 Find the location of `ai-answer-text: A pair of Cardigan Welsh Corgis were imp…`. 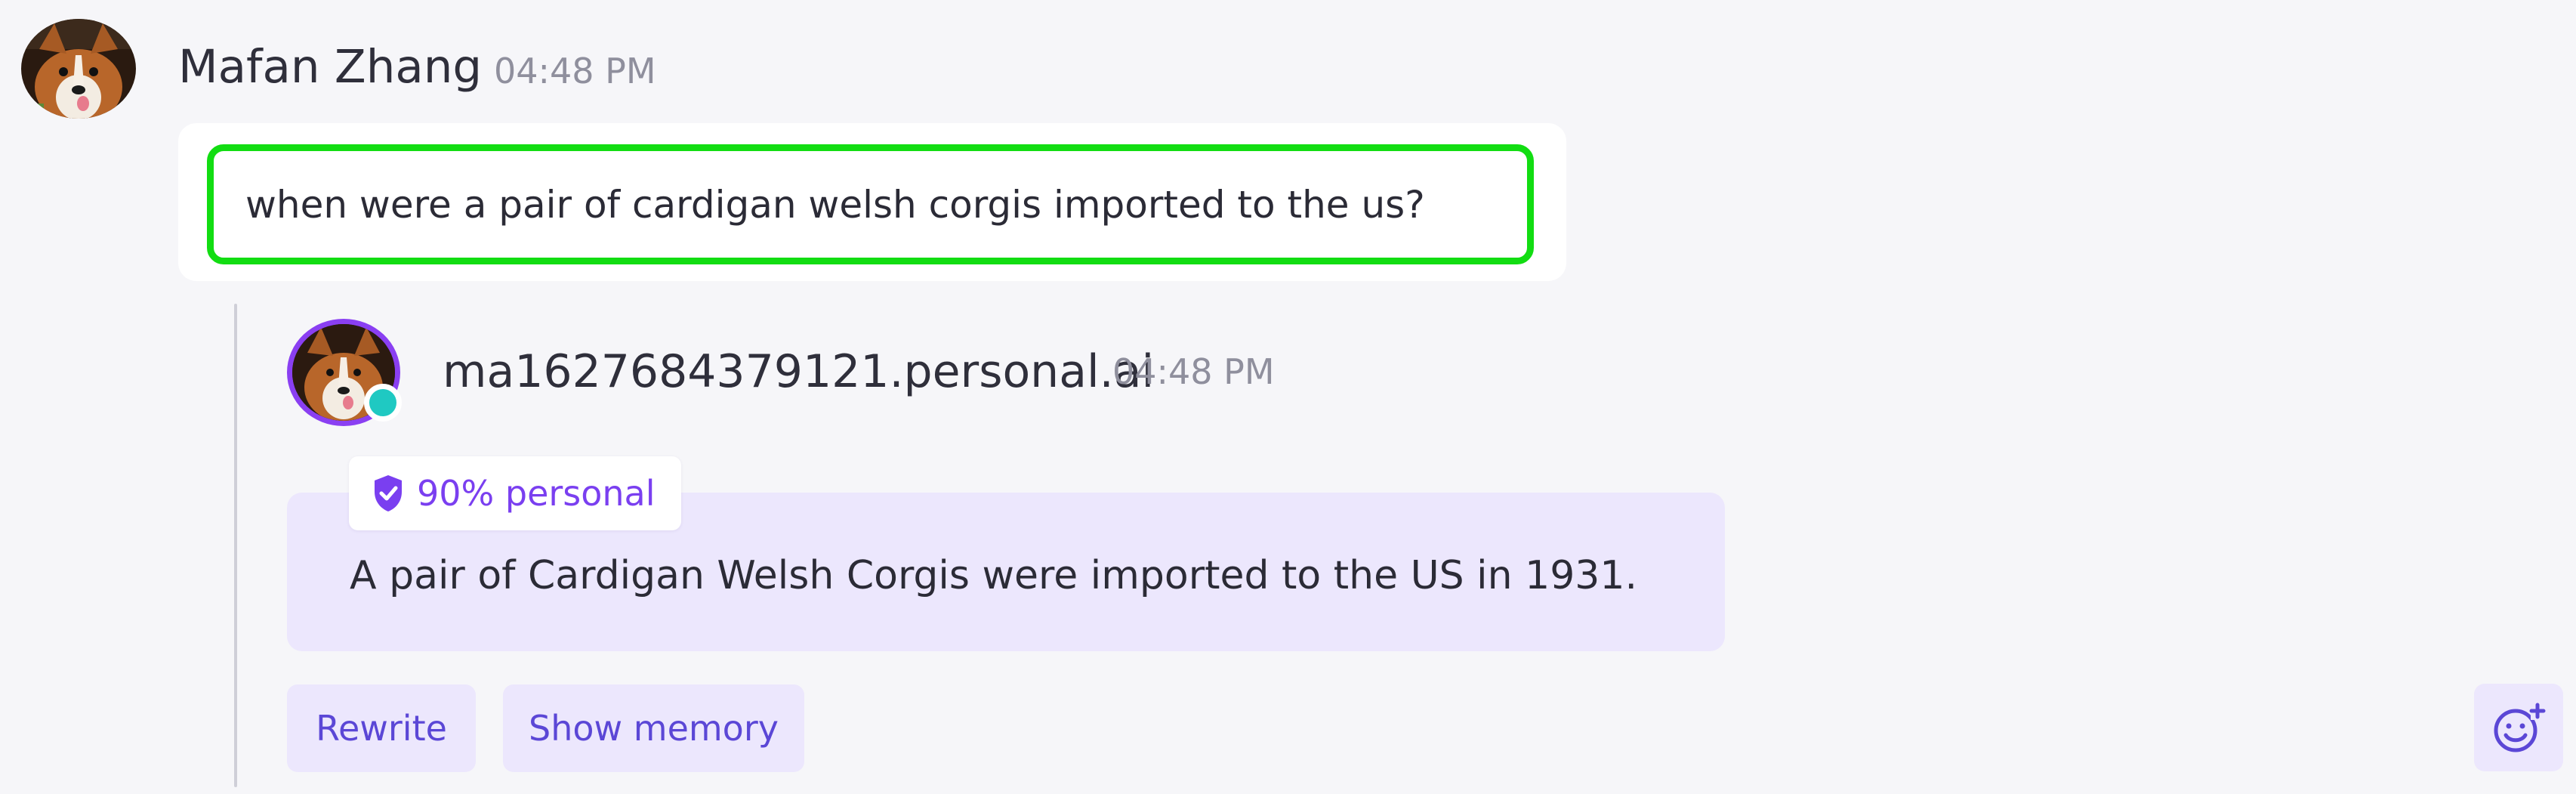

ai-answer-text: A pair of Cardigan Welsh Corgis were imp… is located at coordinates (993, 575).